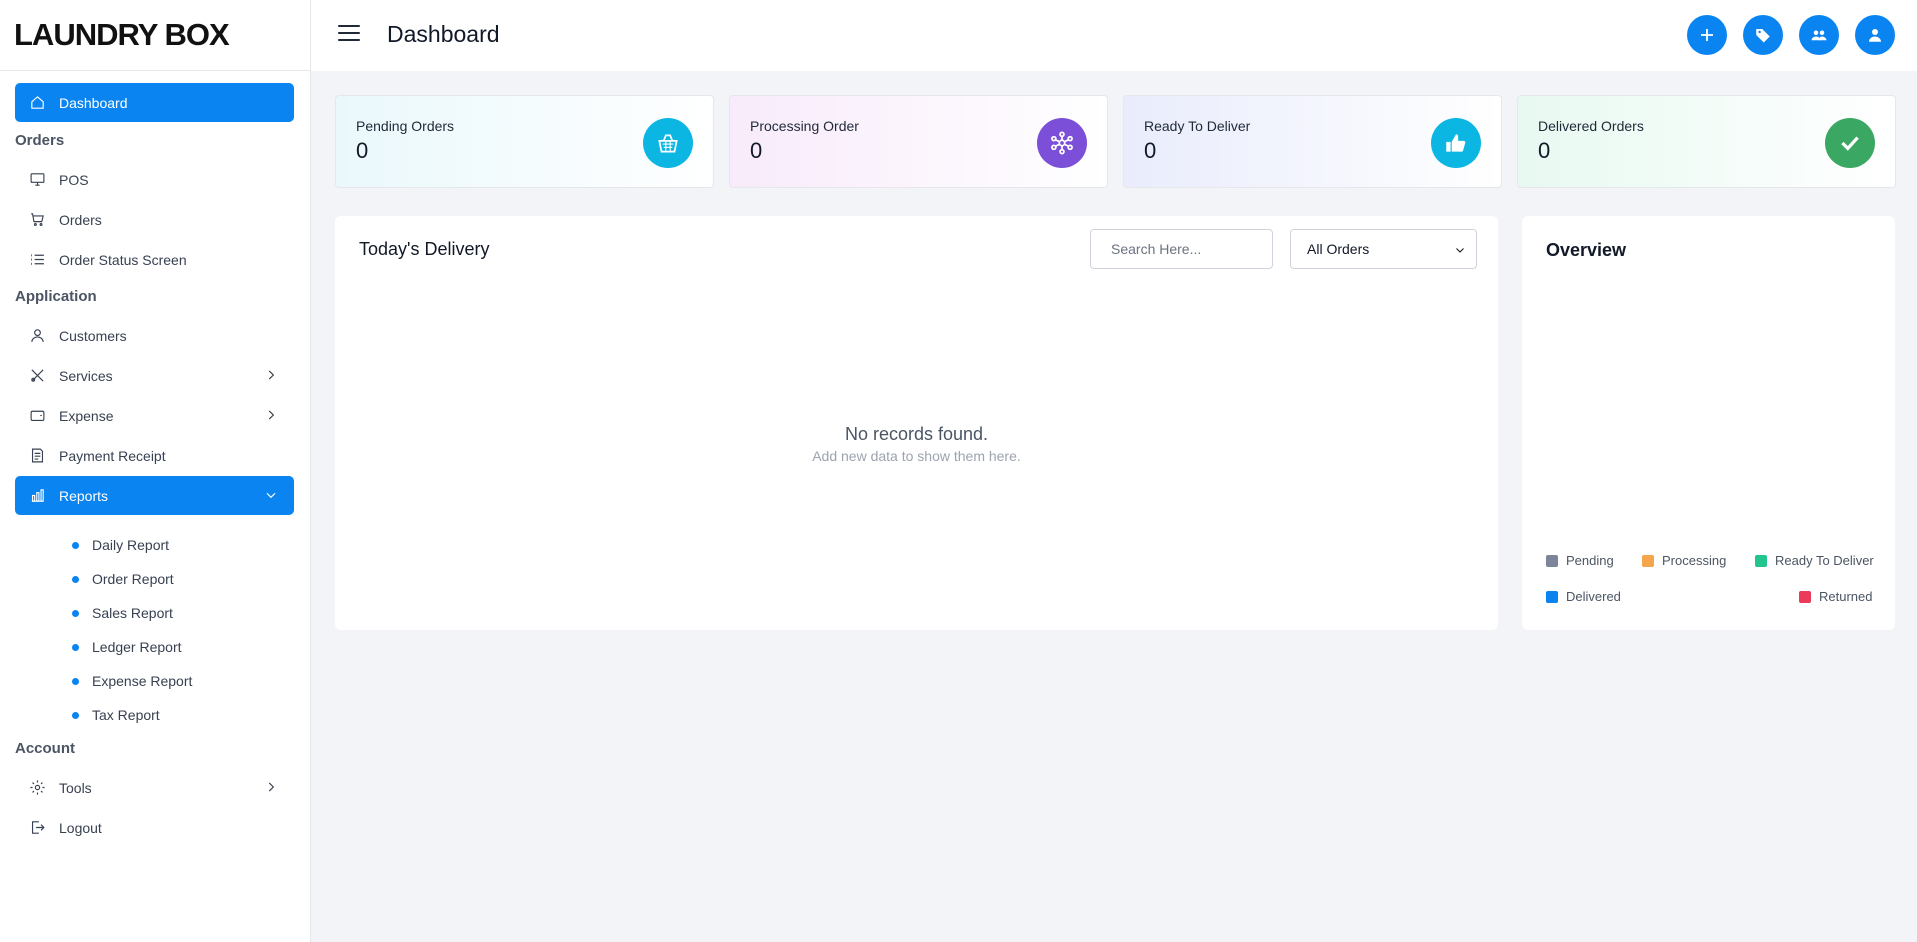 The height and width of the screenshot is (942, 1917). Describe the element at coordinates (154, 335) in the screenshot. I see `sidebar-item-customers: Customers` at that location.